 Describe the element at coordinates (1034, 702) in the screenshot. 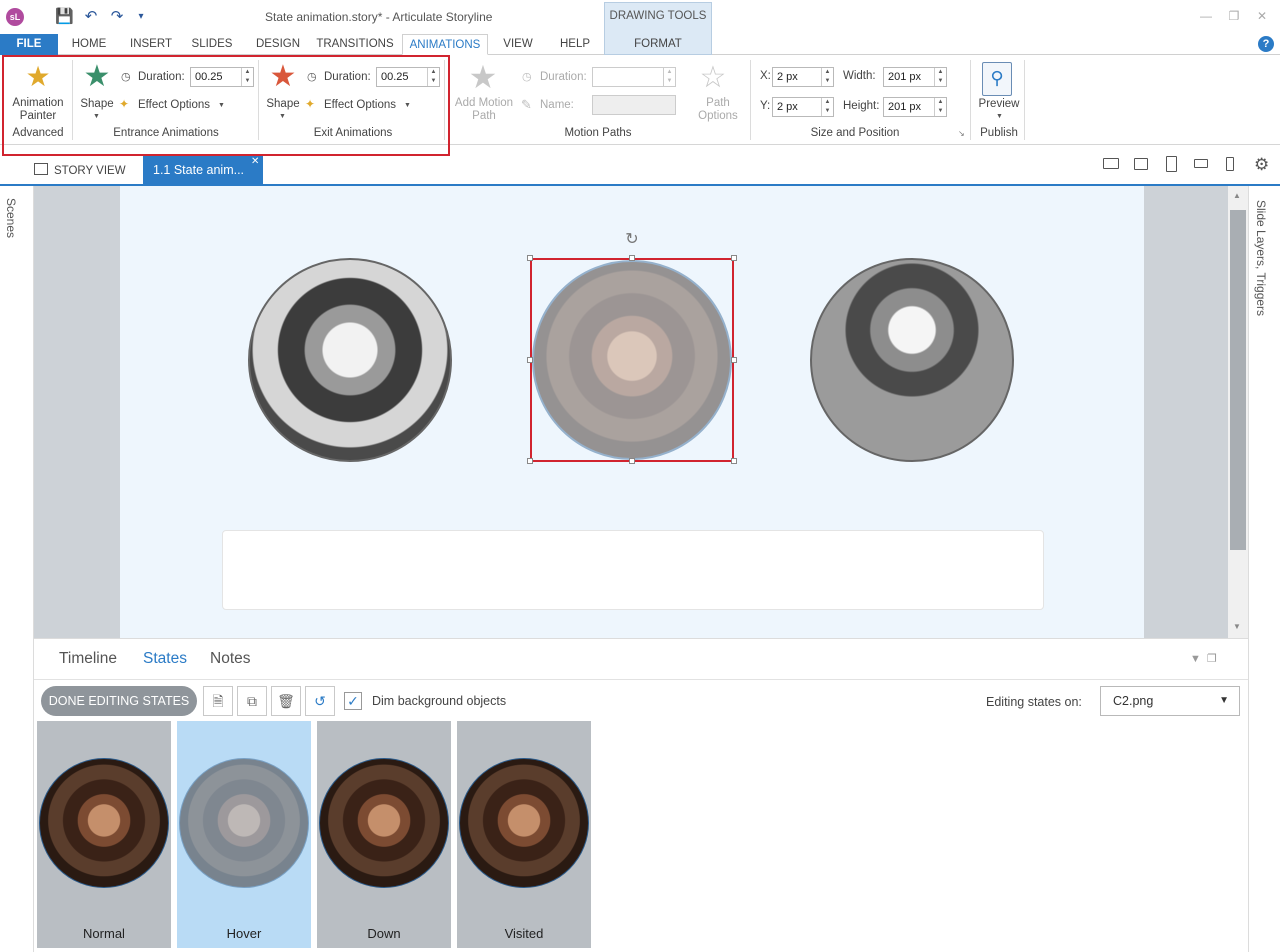

I see `editing-states-label: Editing states on:` at that location.